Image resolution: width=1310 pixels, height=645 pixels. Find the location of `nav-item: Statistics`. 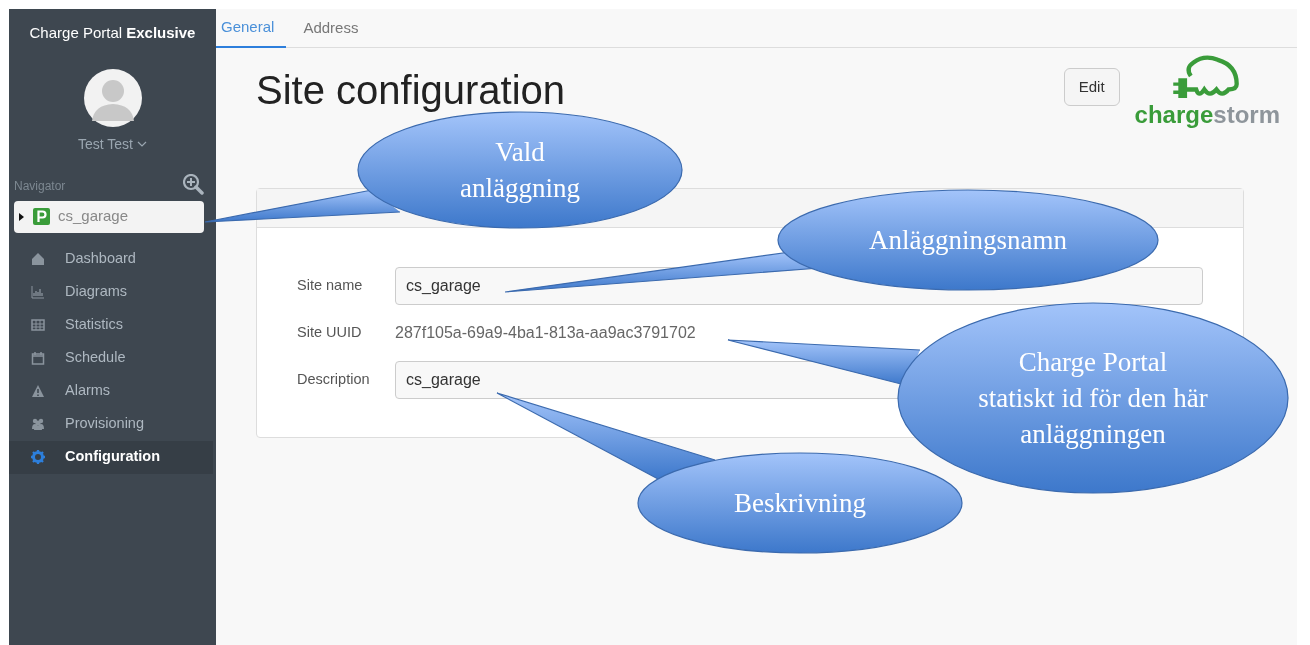

nav-item: Statistics is located at coordinates (111, 325).